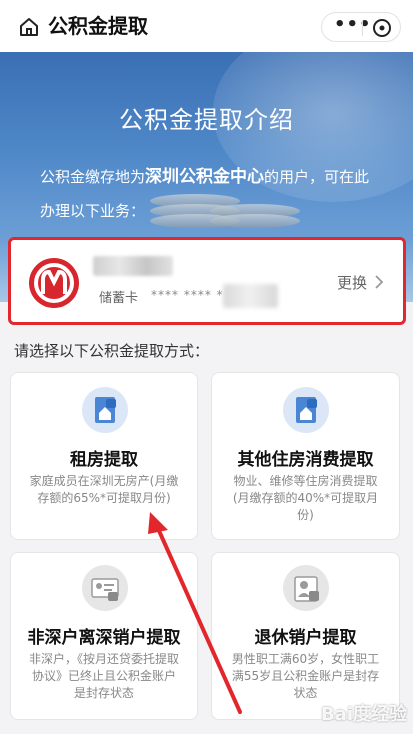  I want to click on option-rent-withdrawal: 租房提取 家庭成员在深圳无房产(月缴存额的65%*可提取月份), so click(104, 456).